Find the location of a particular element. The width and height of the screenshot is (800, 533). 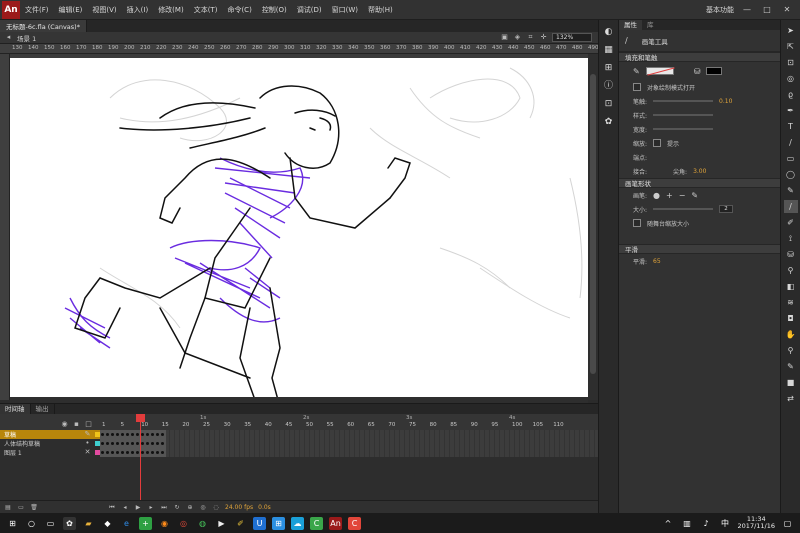

align-icon: ⊞ is located at coordinates (609, 68).